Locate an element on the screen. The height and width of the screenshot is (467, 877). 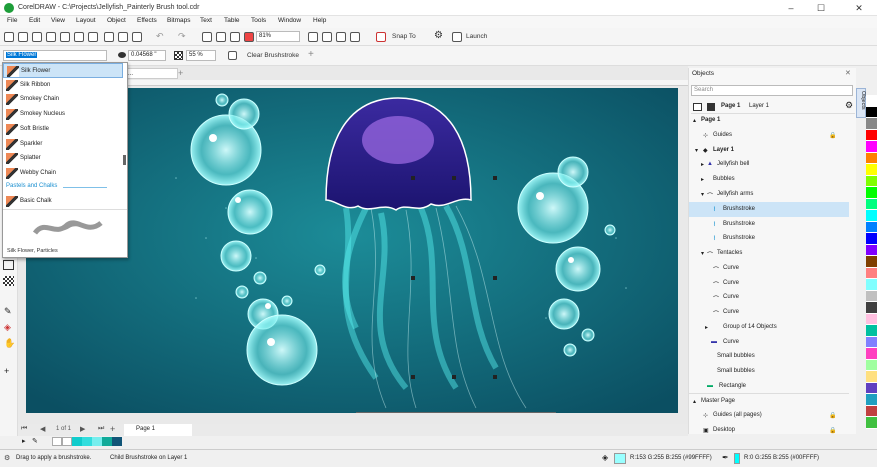
zoom-level-field: 81% is located at coordinates (278, 36).